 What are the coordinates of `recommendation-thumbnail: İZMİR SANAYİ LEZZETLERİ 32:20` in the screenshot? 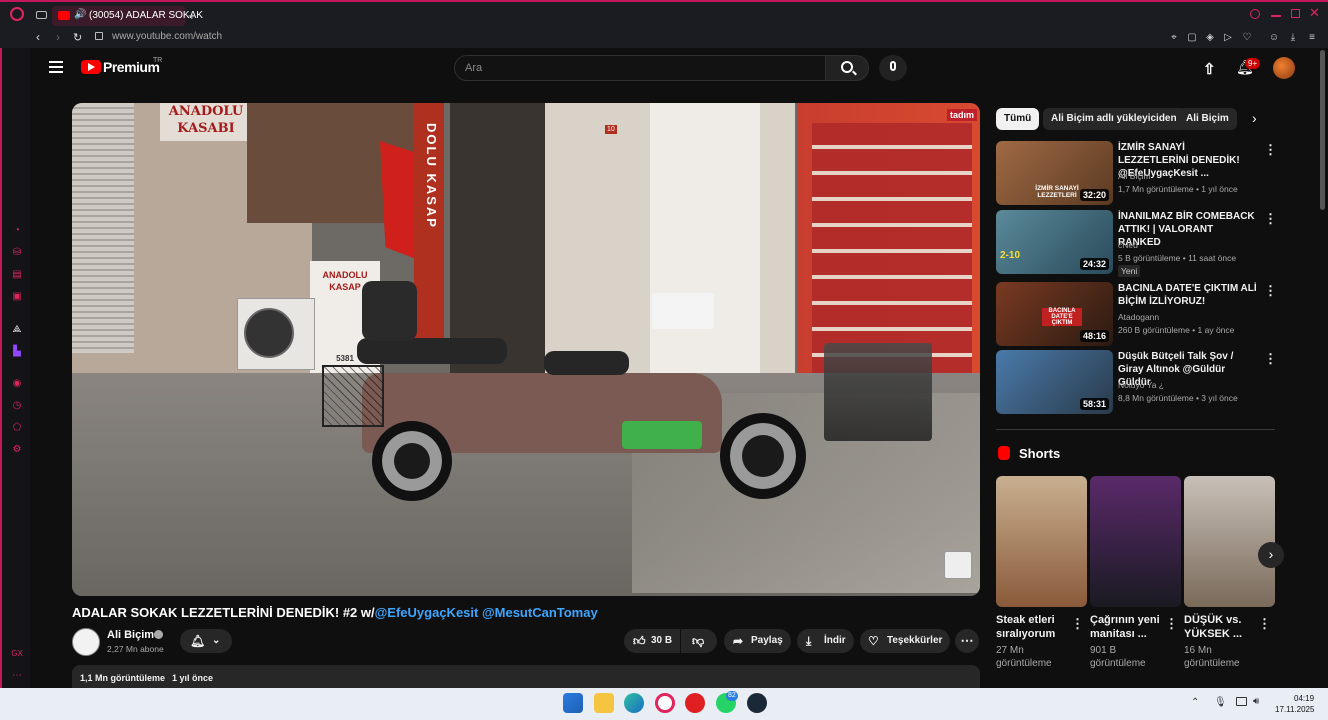 It's located at (1054, 173).